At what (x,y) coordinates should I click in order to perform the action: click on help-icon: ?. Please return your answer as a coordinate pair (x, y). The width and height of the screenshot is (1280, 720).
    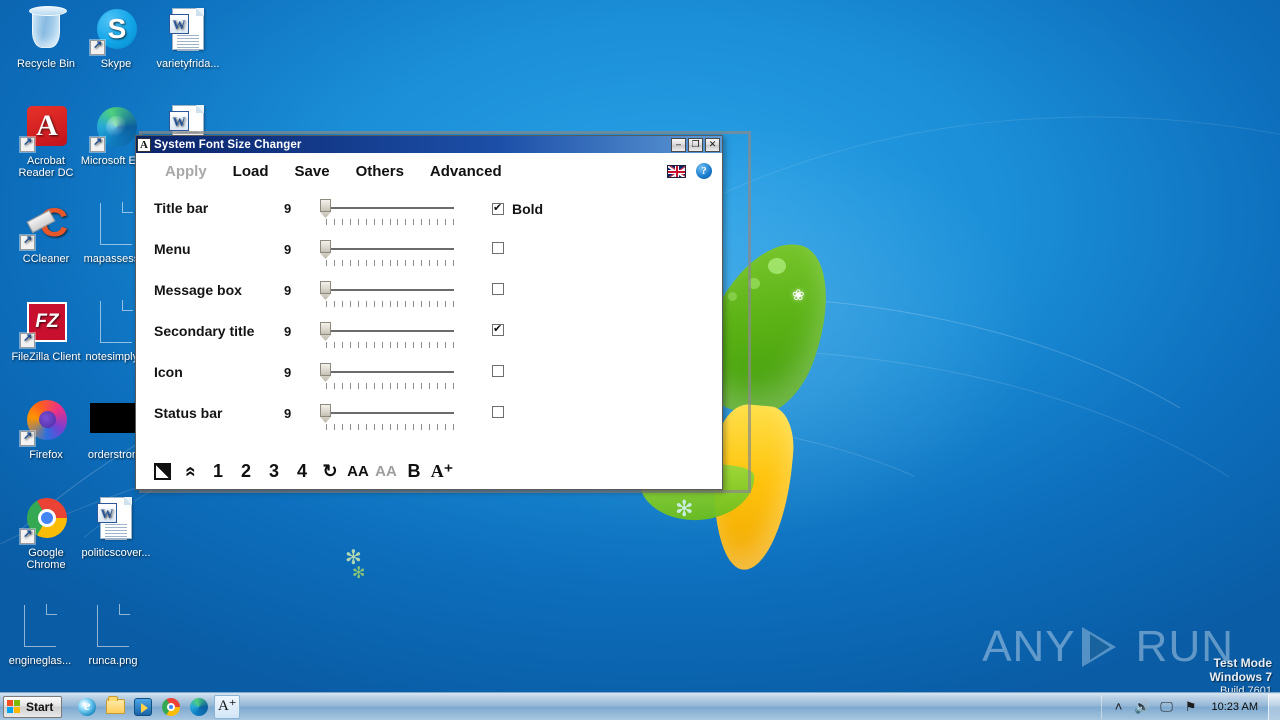
    Looking at the image, I should click on (704, 171).